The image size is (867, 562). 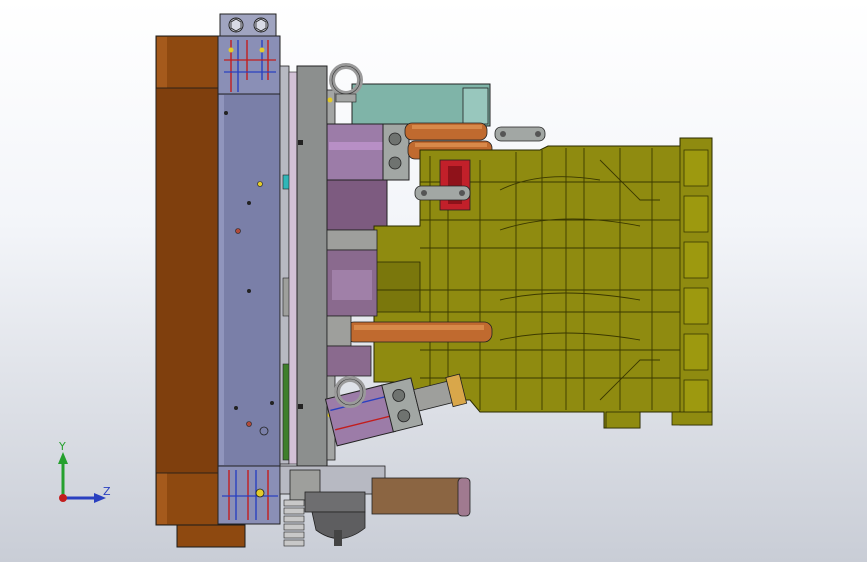 What do you see at coordinates (288, 265) in the screenshot?
I see `spacer-strips` at bounding box center [288, 265].